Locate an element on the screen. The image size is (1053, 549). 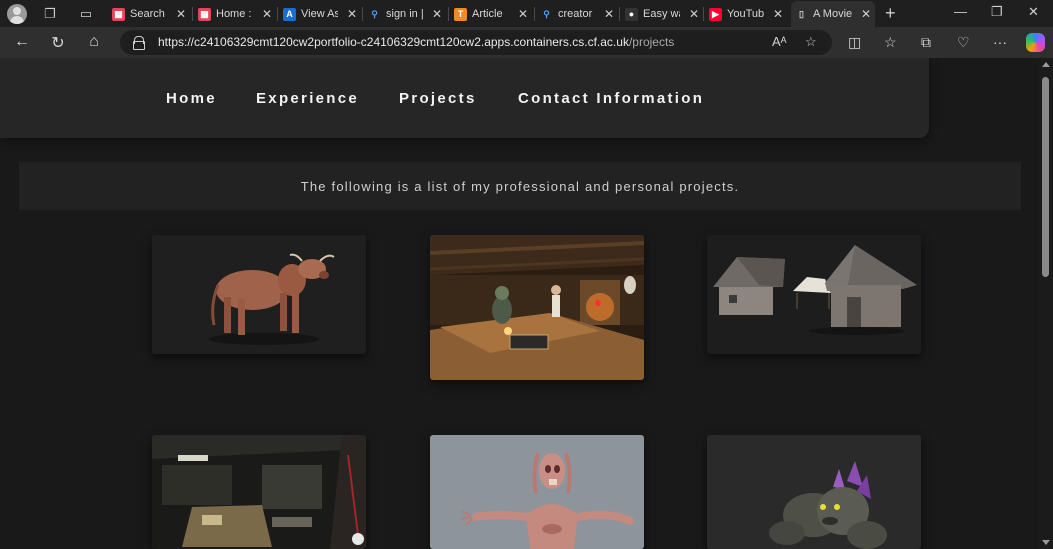
vertical-tabs-icon: ▭ is located at coordinates (86, 14).